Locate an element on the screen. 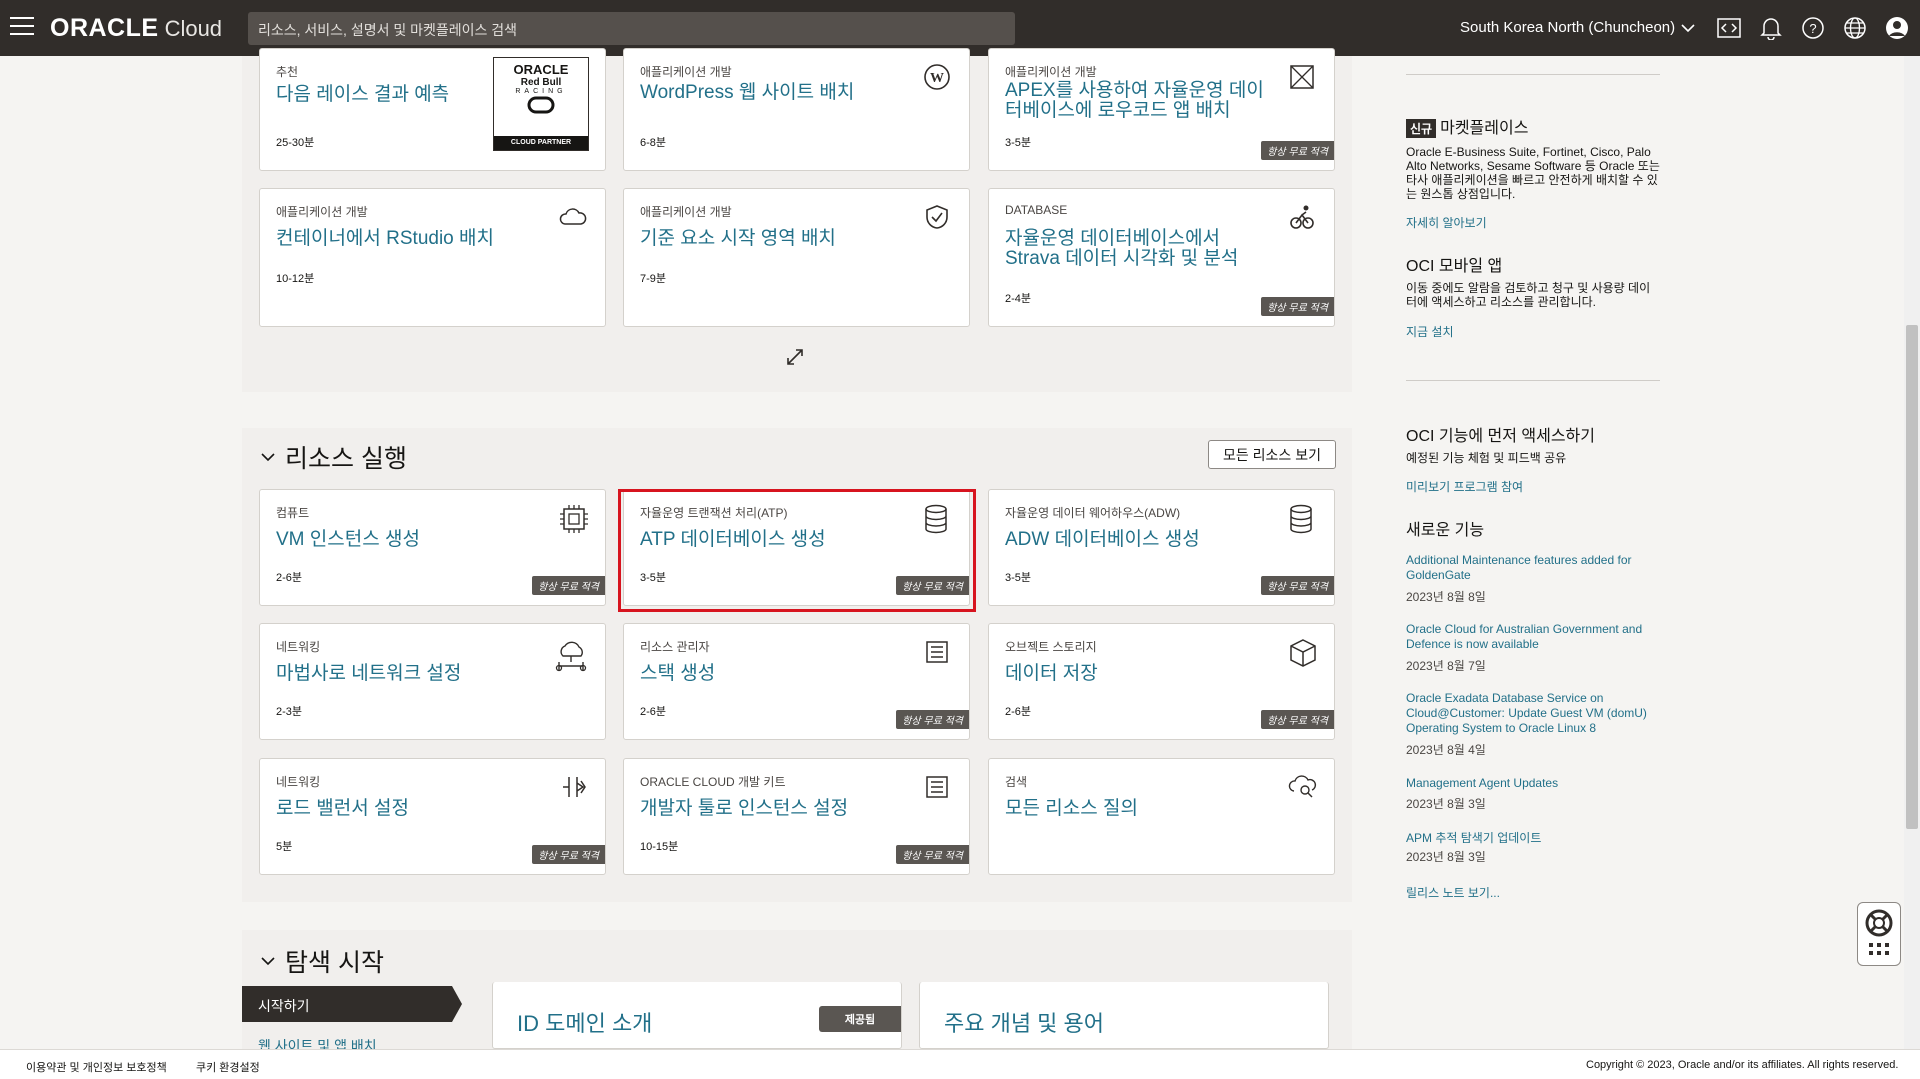  card-category: 자율운영 데이터 웨어하우스(ADW) is located at coordinates (1093, 513).